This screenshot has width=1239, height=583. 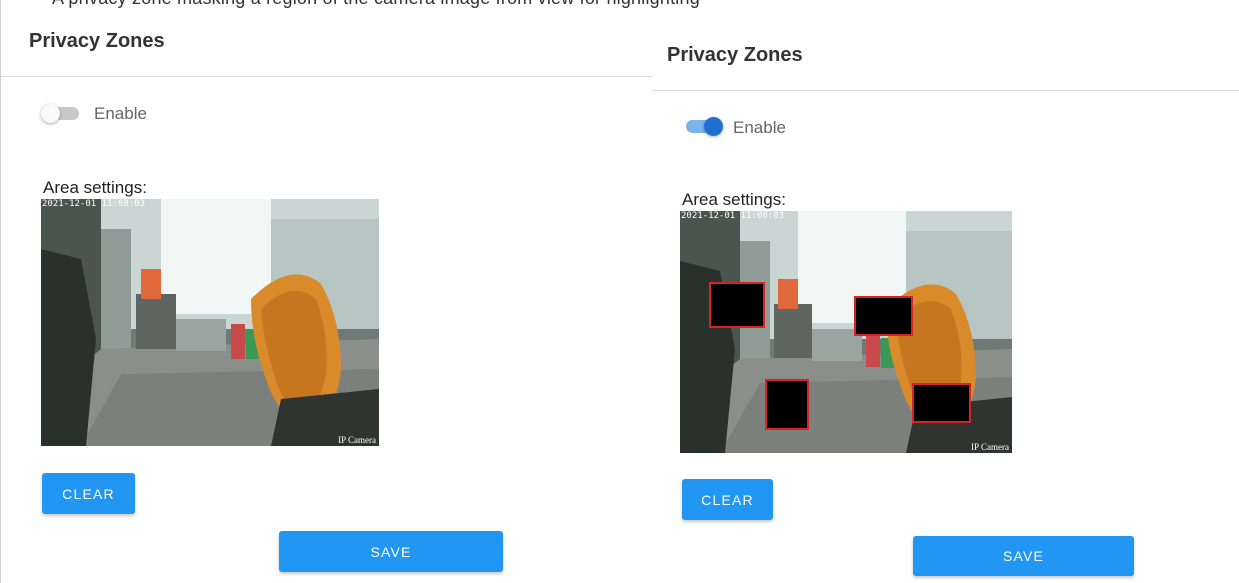 I want to click on camera-scene, so click(x=210, y=322).